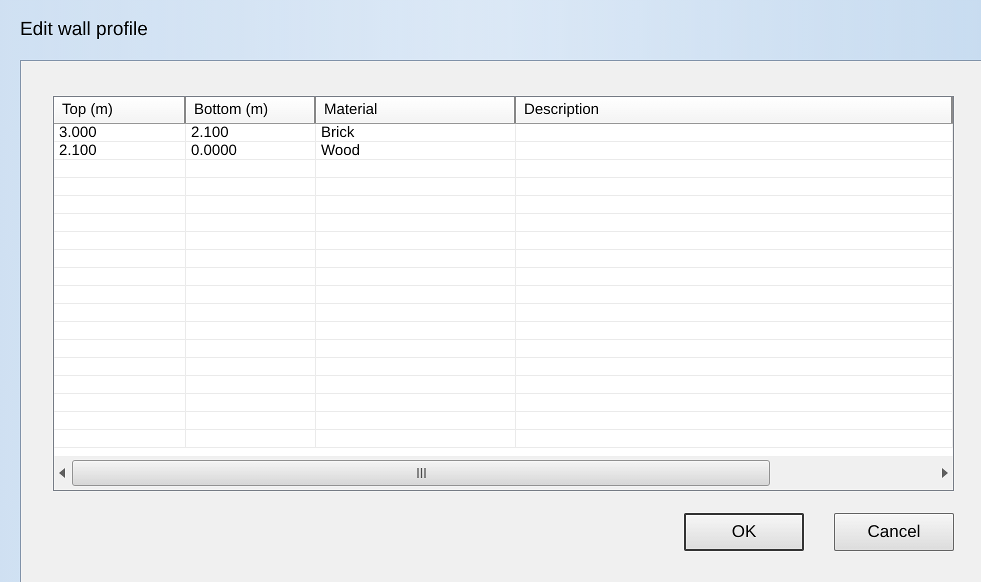 This screenshot has height=582, width=981. I want to click on column-header: Material, so click(416, 110).